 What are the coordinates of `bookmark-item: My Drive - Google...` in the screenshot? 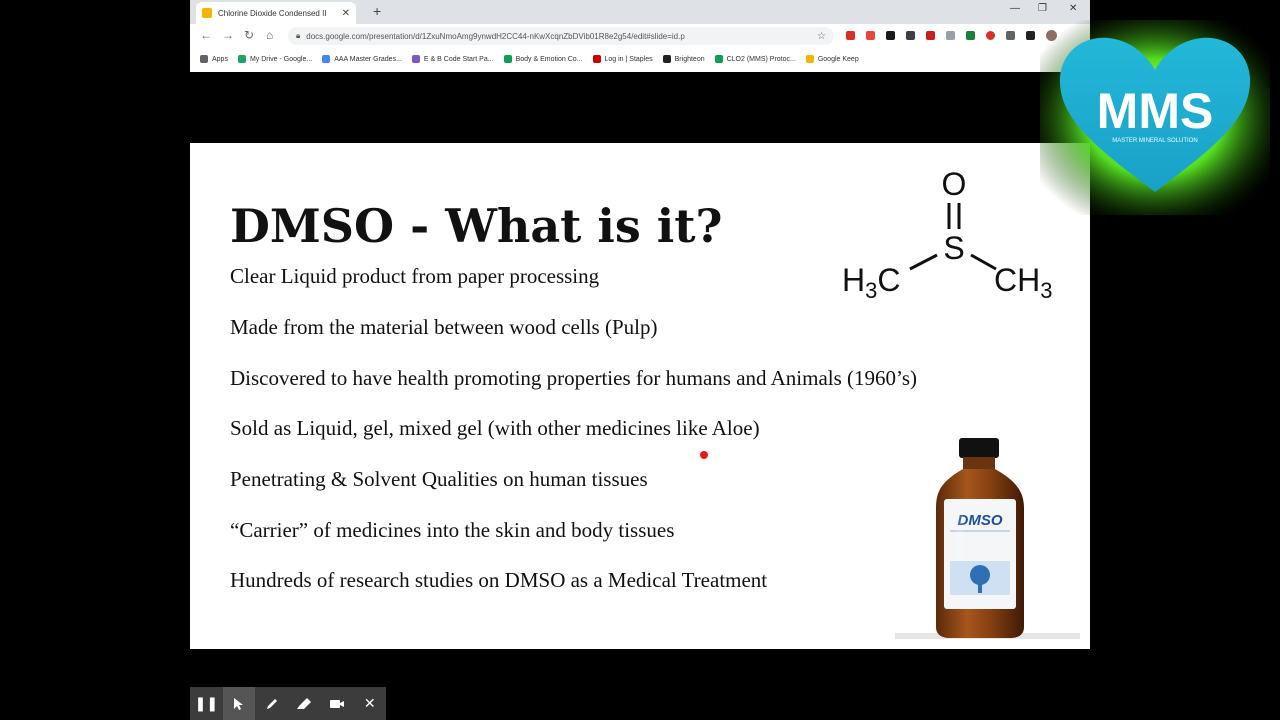 It's located at (275, 59).